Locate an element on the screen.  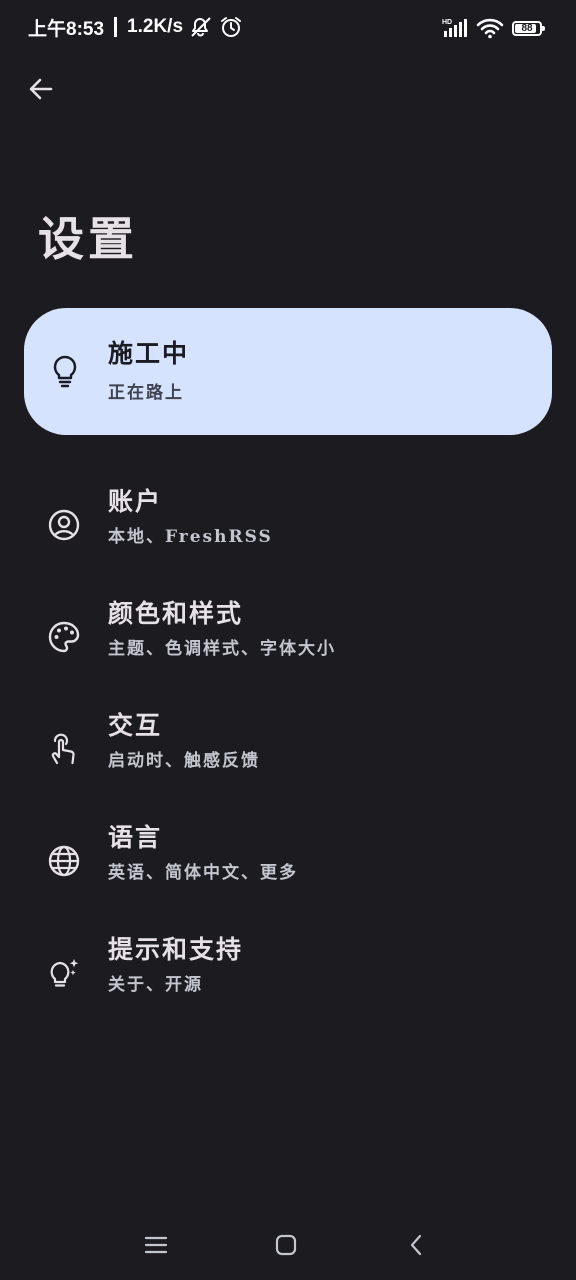
lightbulb-icon is located at coordinates (65, 371).